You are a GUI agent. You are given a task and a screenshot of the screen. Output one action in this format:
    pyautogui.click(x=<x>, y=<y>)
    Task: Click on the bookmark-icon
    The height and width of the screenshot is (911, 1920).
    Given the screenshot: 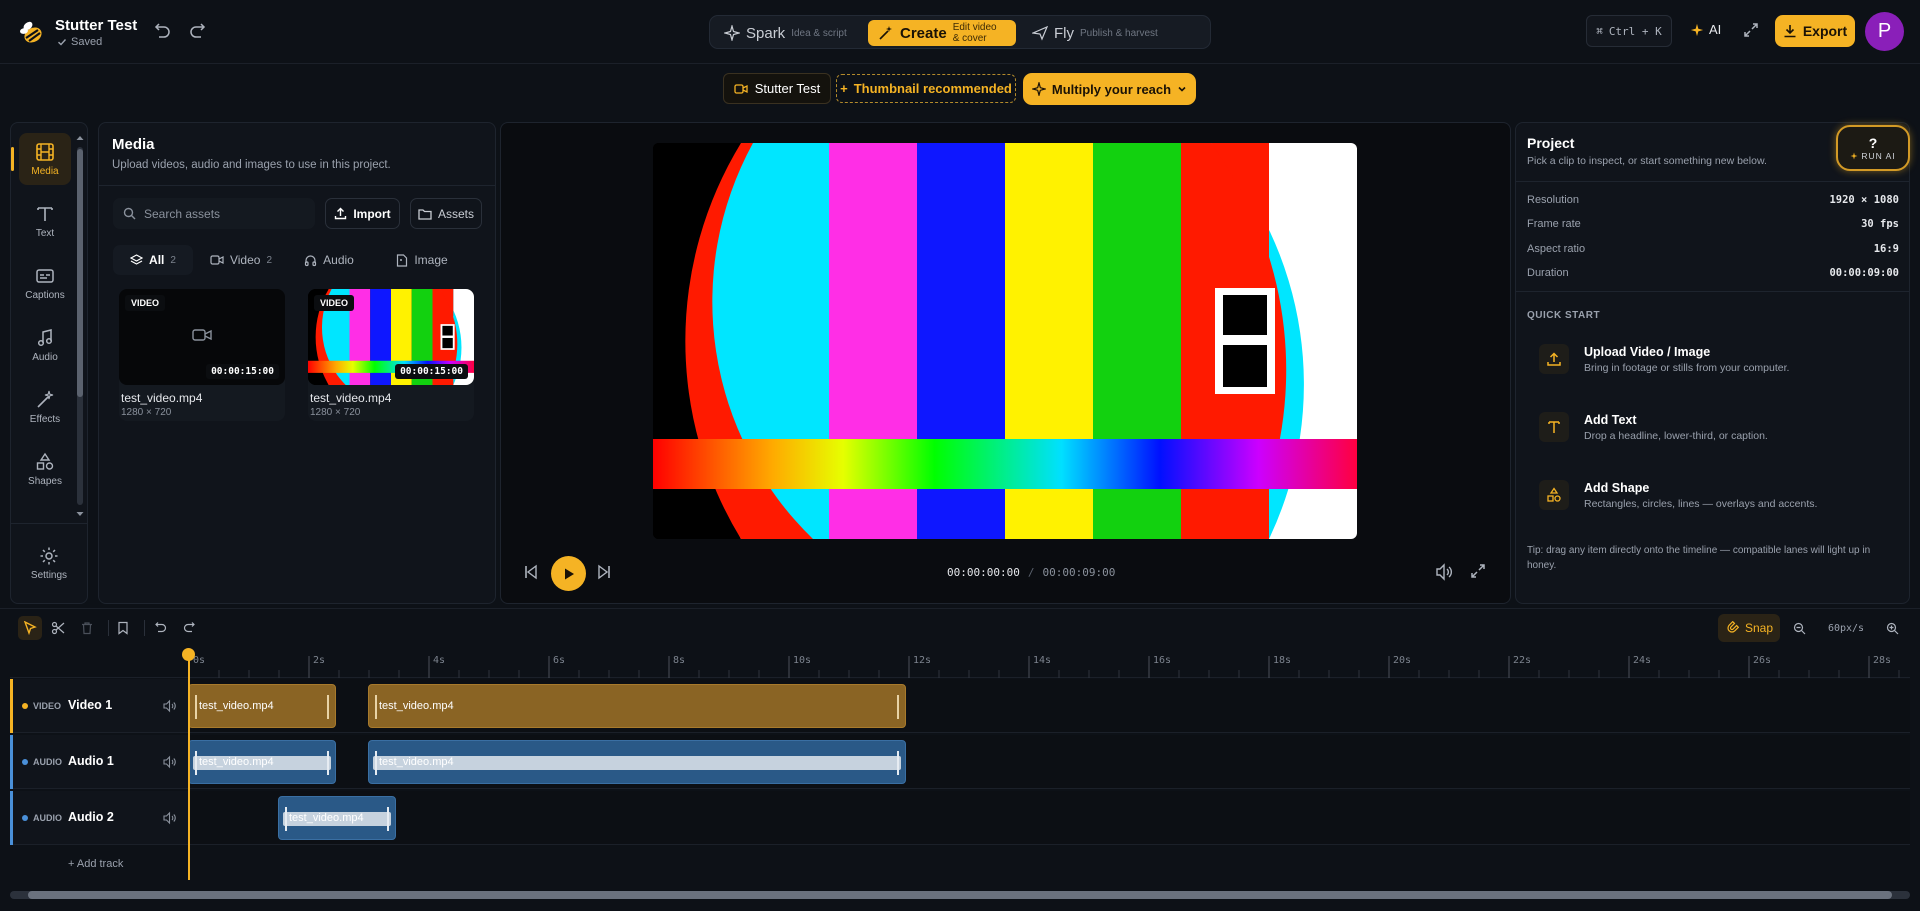 What is the action you would take?
    pyautogui.click(x=123, y=628)
    